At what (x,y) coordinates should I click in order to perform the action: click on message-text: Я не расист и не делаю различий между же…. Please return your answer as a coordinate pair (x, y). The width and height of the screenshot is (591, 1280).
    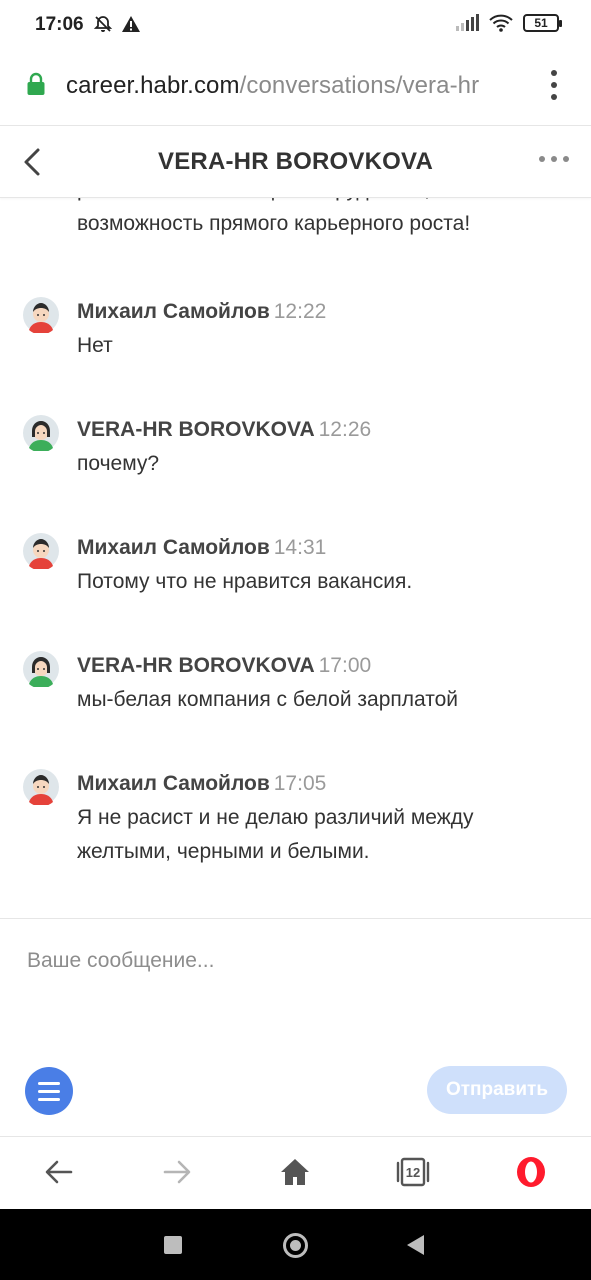
    Looking at the image, I should click on (275, 834).